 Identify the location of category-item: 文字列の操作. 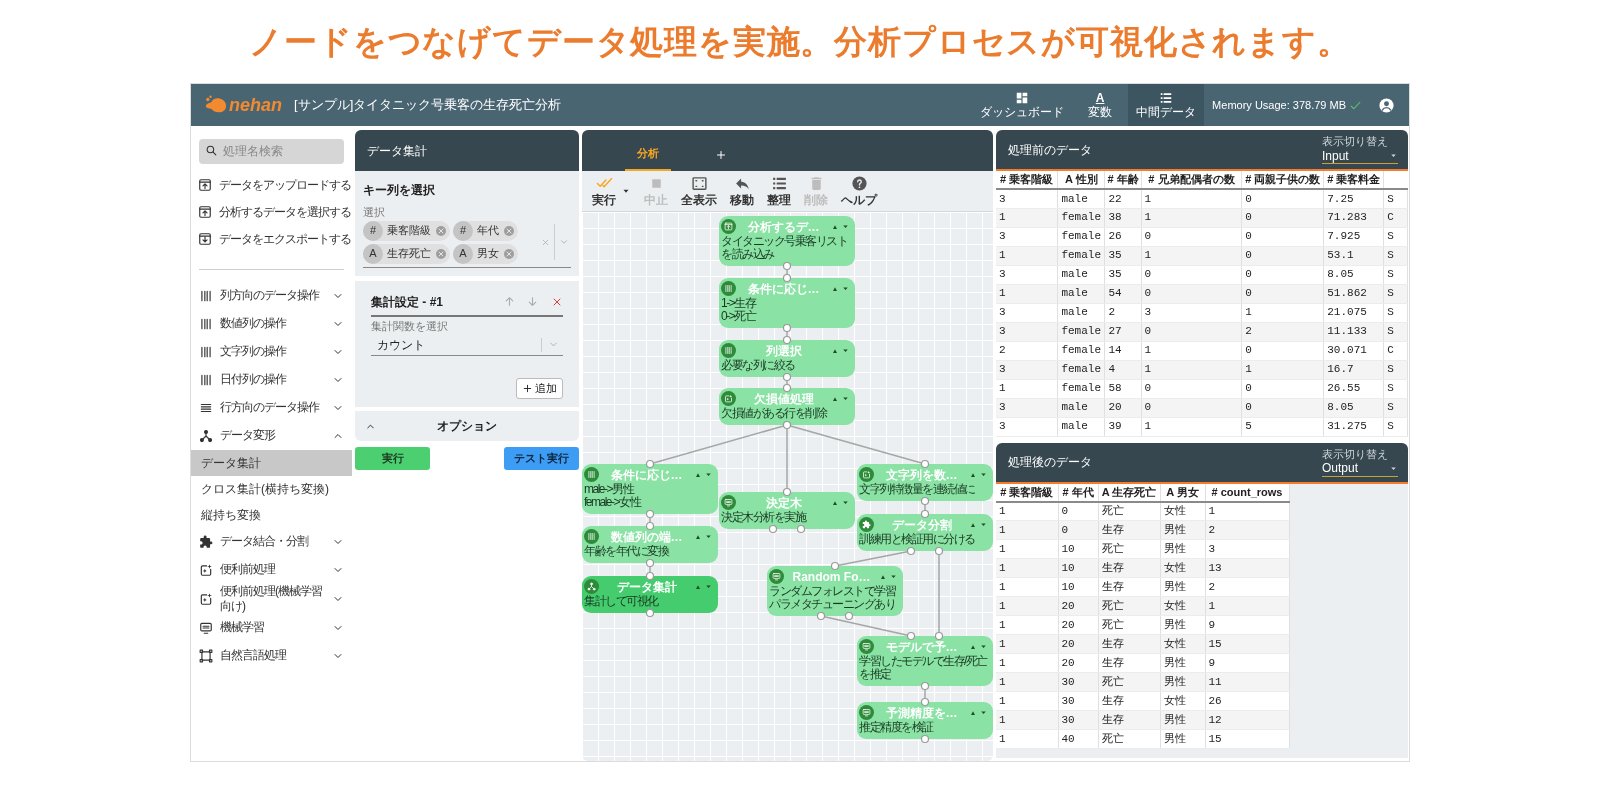
(271, 351).